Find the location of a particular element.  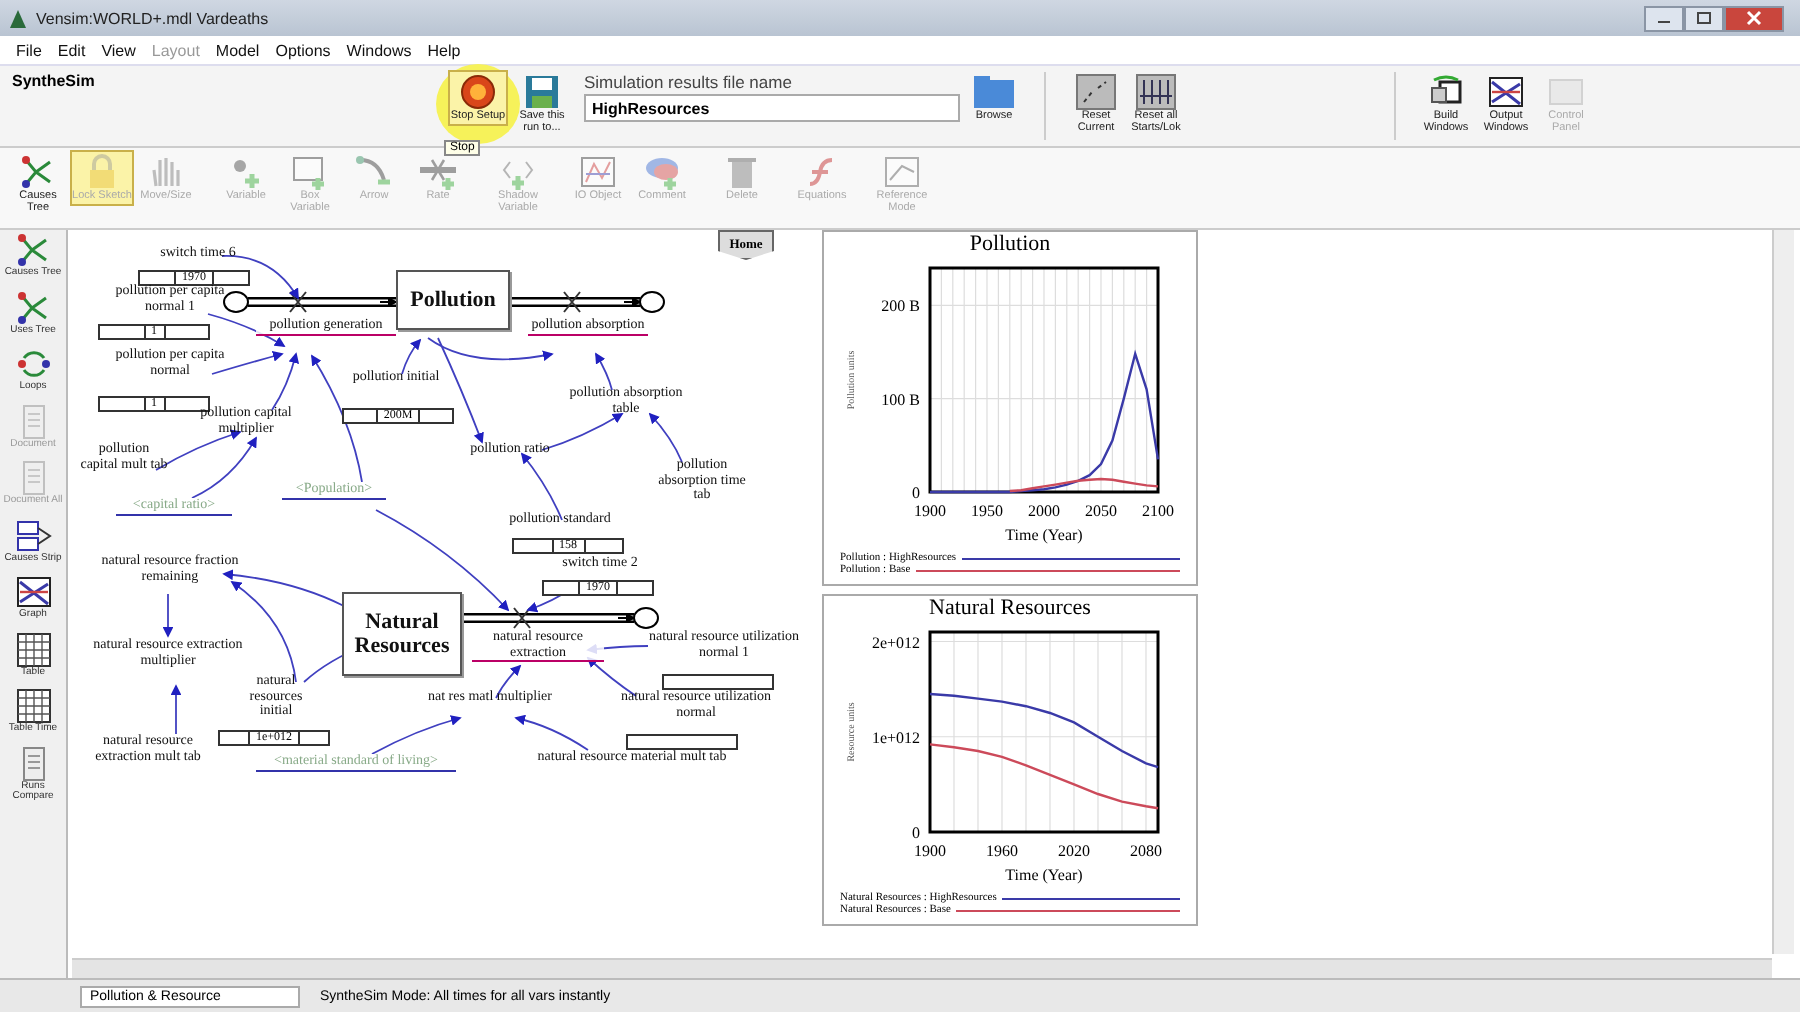

menu-item: View is located at coordinates (118, 50).